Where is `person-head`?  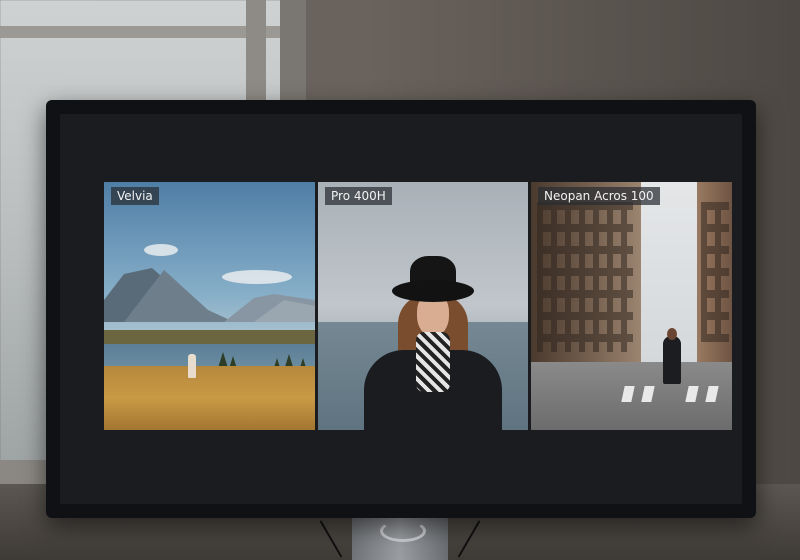
person-head is located at coordinates (672, 334).